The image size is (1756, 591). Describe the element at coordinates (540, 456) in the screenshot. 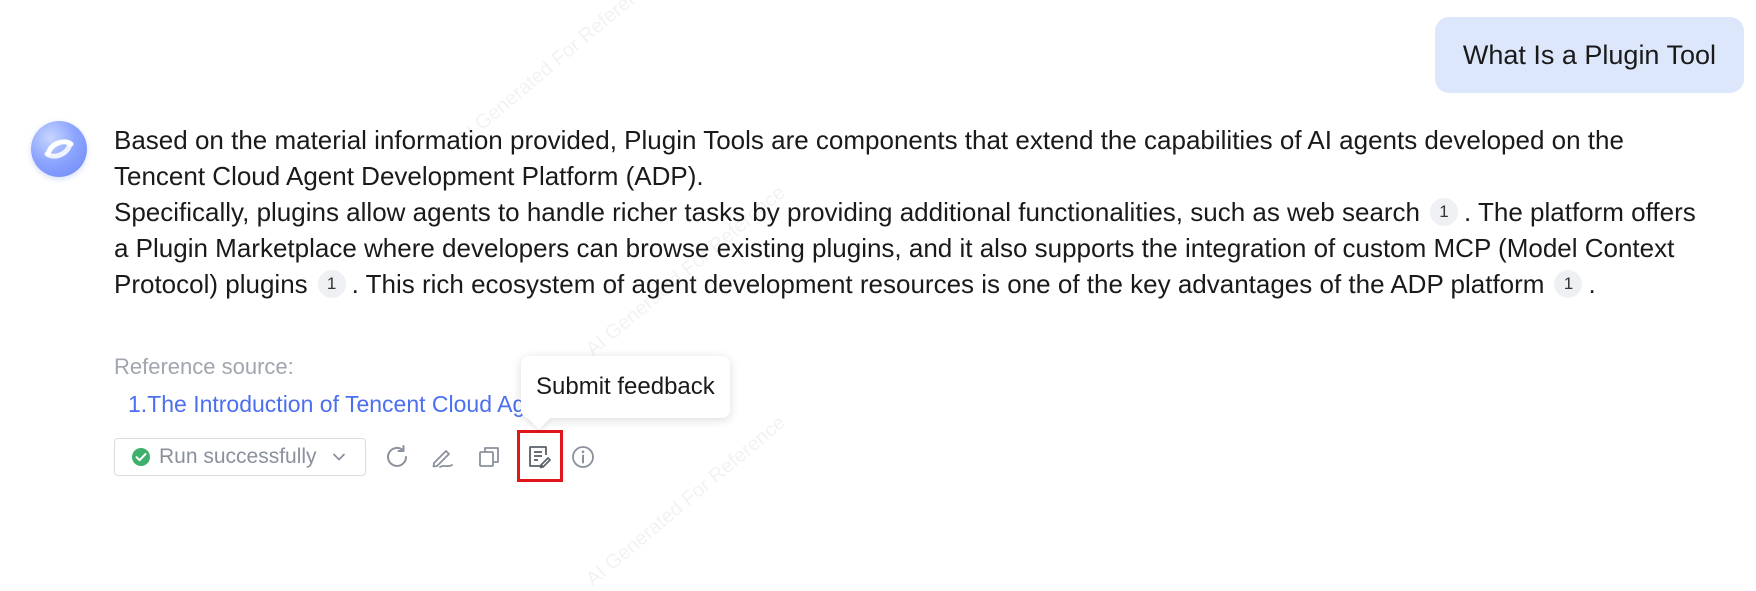

I see `highlight-box` at that location.